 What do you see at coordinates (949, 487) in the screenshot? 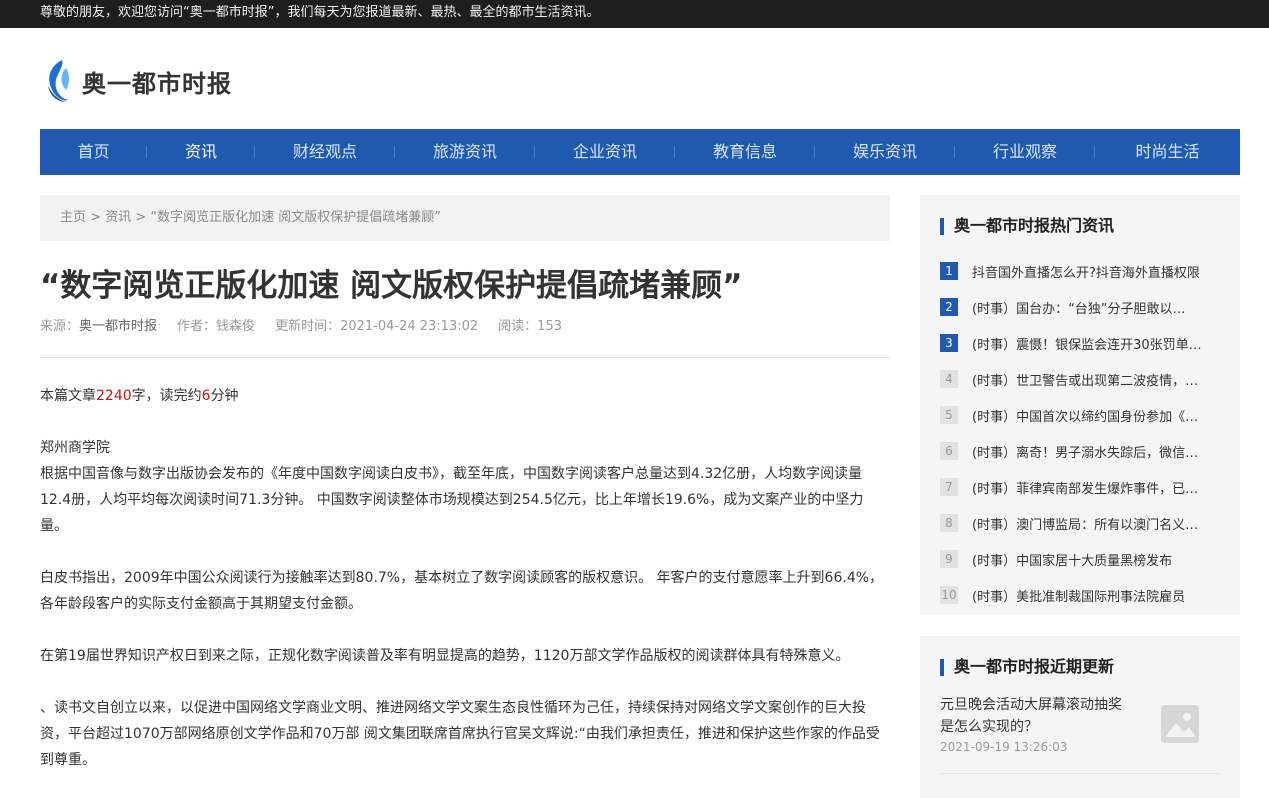
I see `rank-badge: 7` at bounding box center [949, 487].